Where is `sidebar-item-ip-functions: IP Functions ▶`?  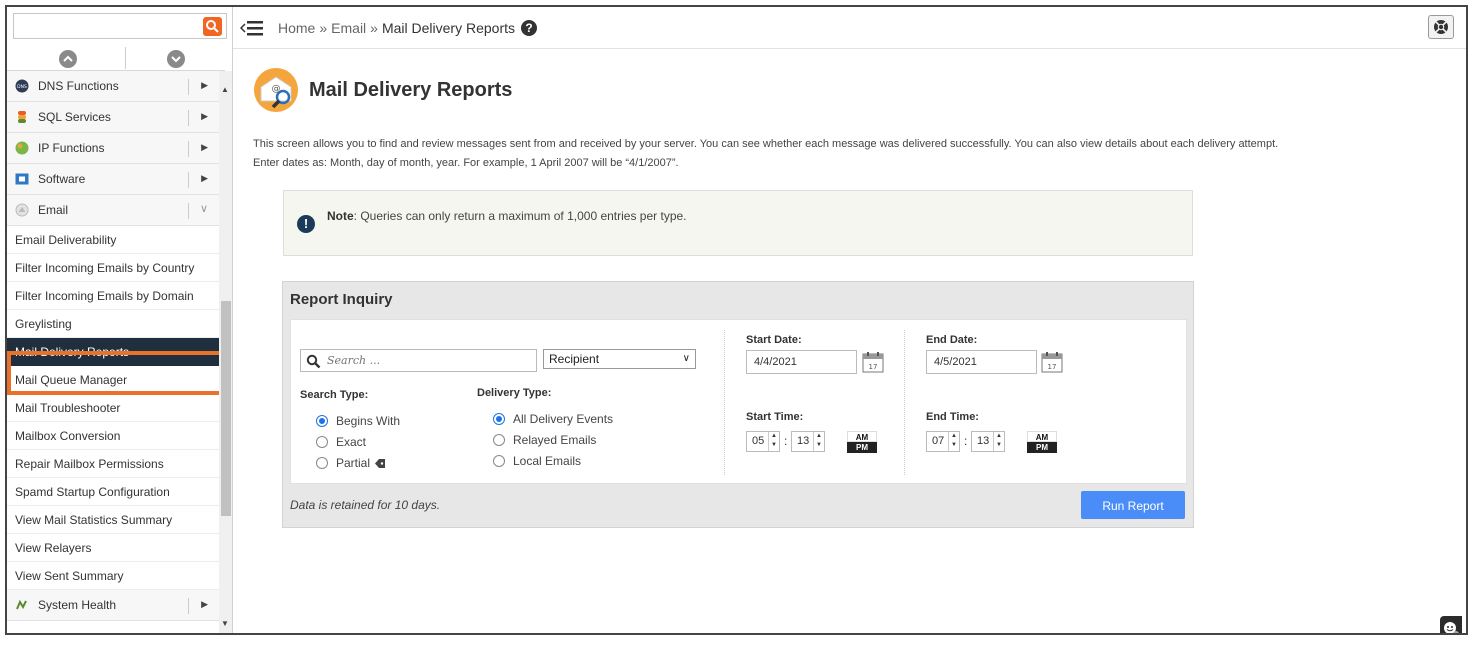 sidebar-item-ip-functions: IP Functions ▶ is located at coordinates (113, 148).